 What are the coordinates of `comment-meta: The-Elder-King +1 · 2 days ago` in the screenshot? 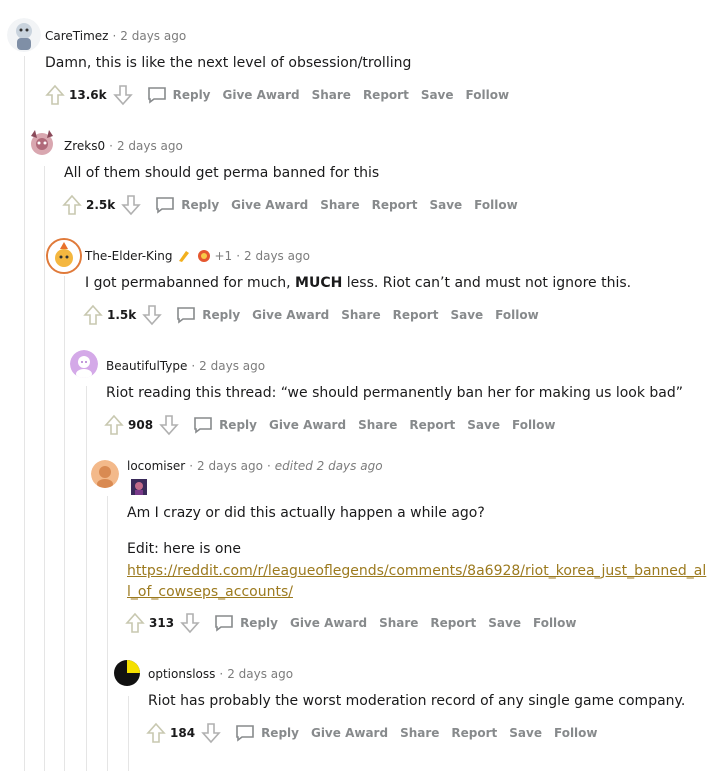 It's located at (197, 256).